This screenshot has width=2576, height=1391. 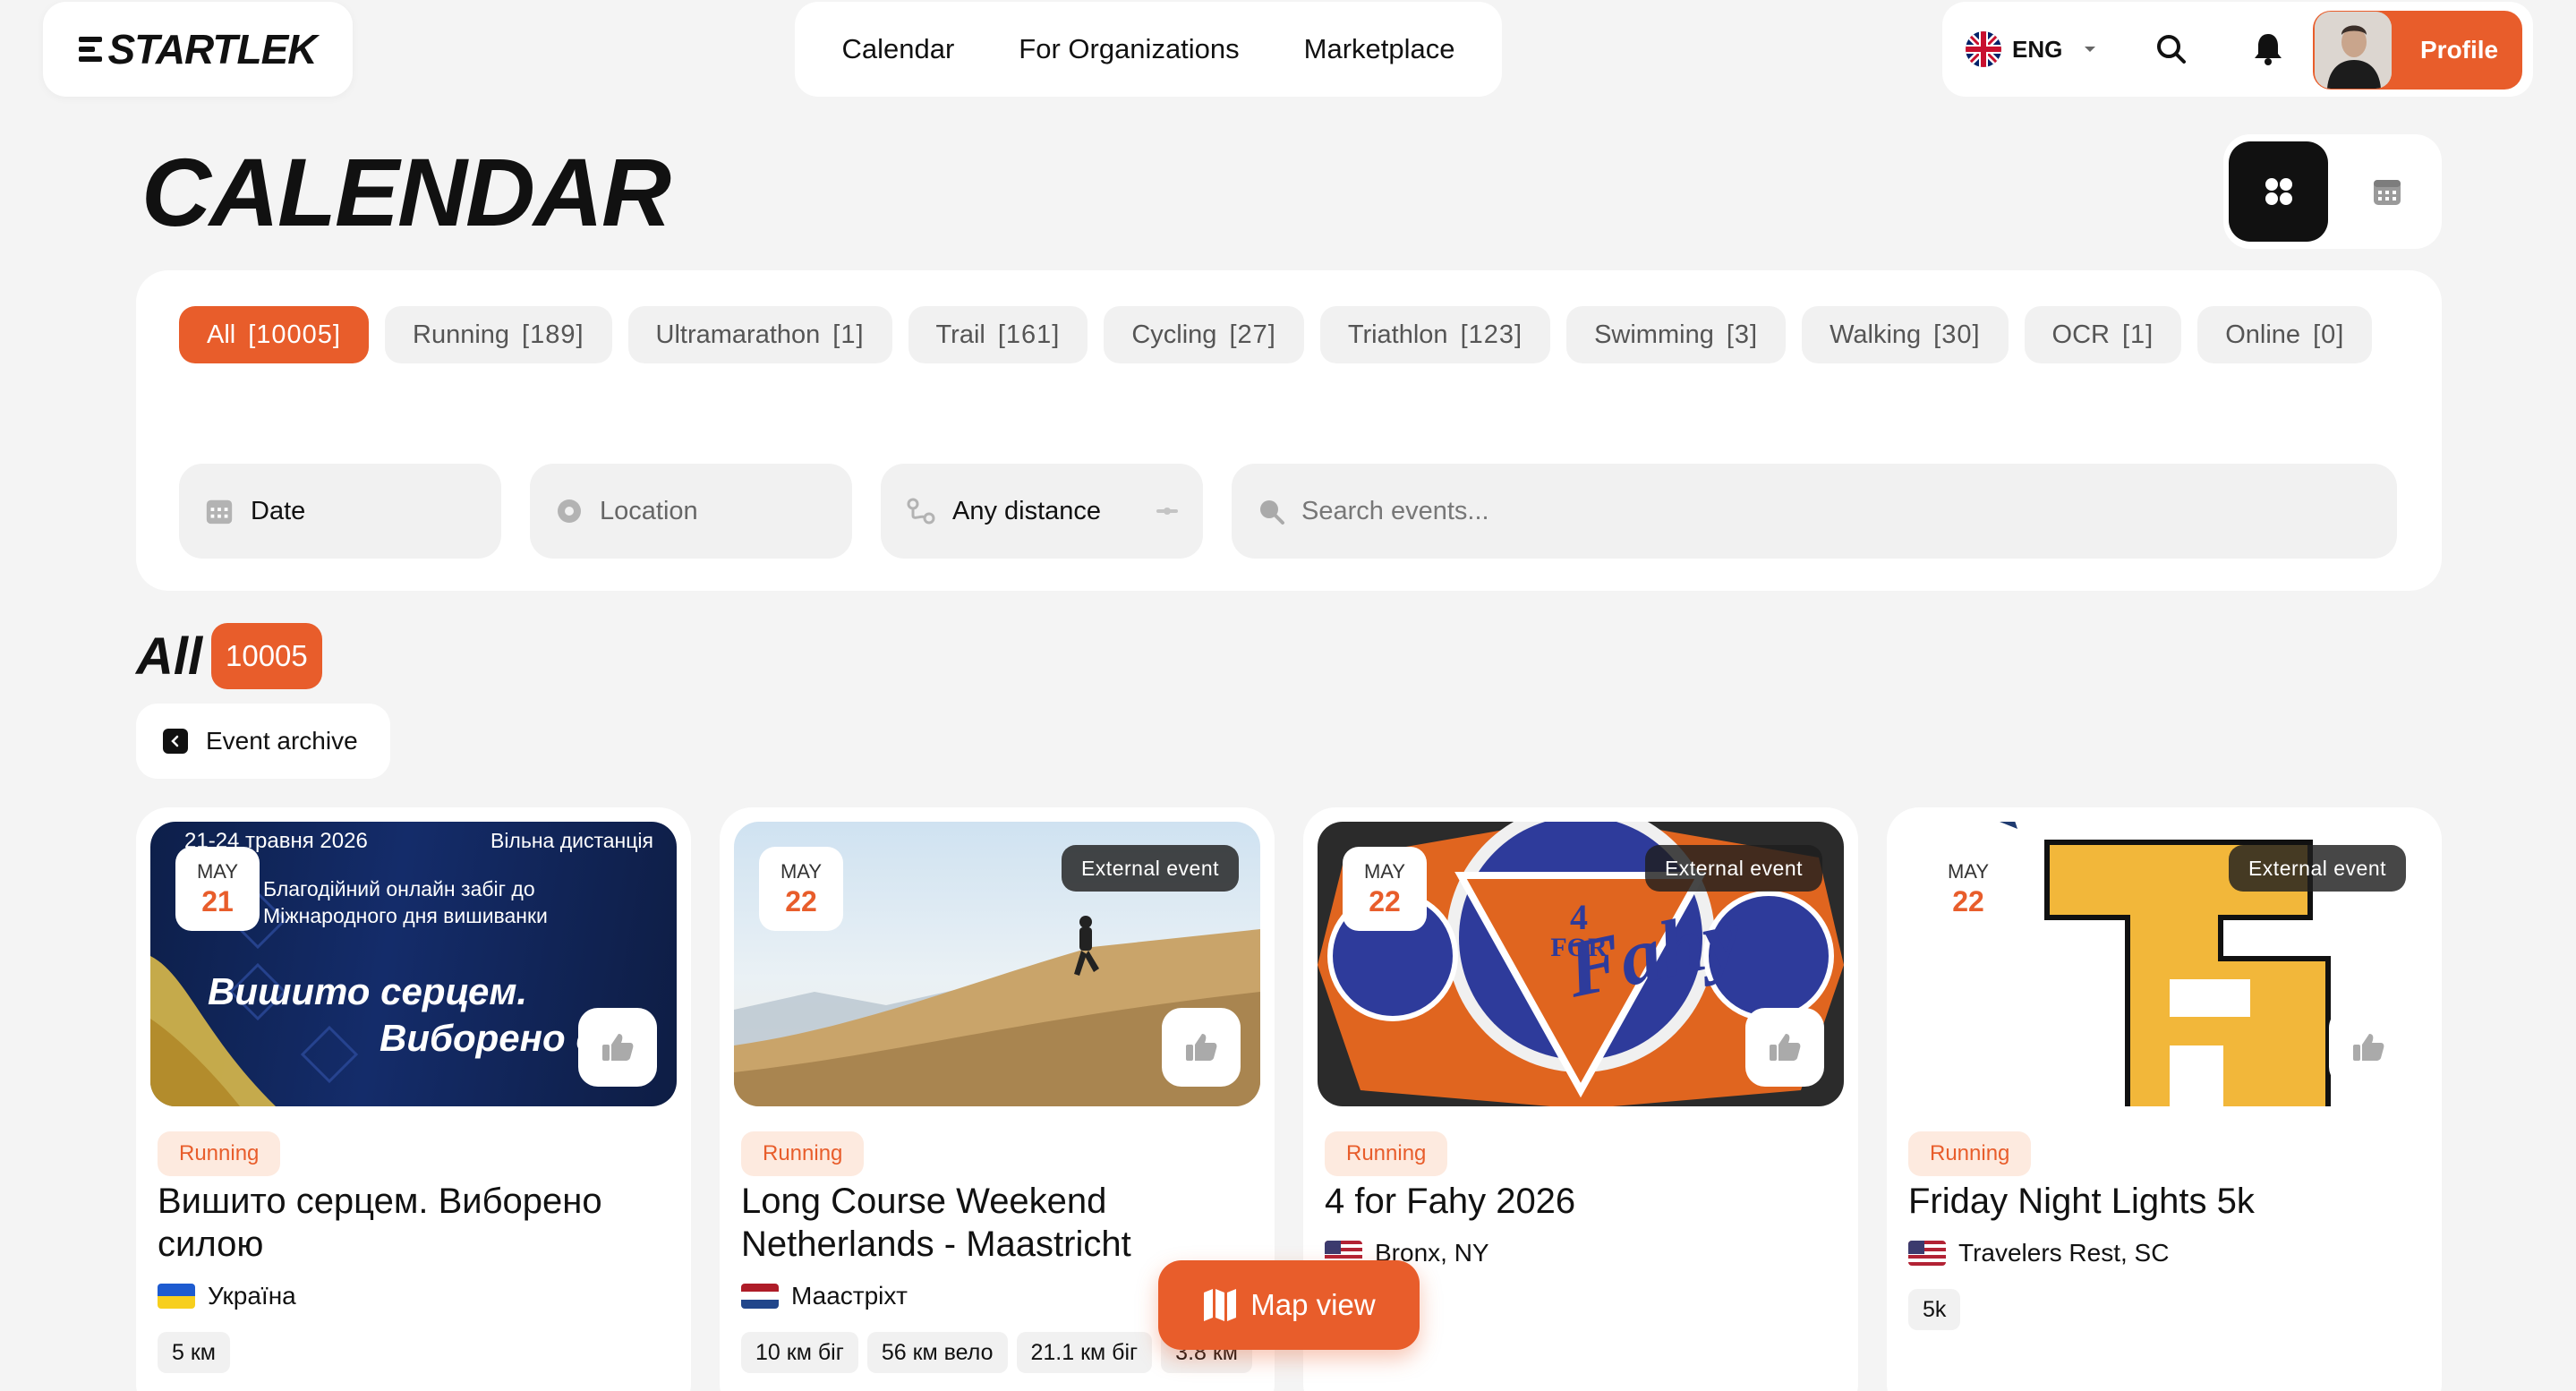 What do you see at coordinates (212, 49) in the screenshot?
I see `logo-text: STARTLEK` at bounding box center [212, 49].